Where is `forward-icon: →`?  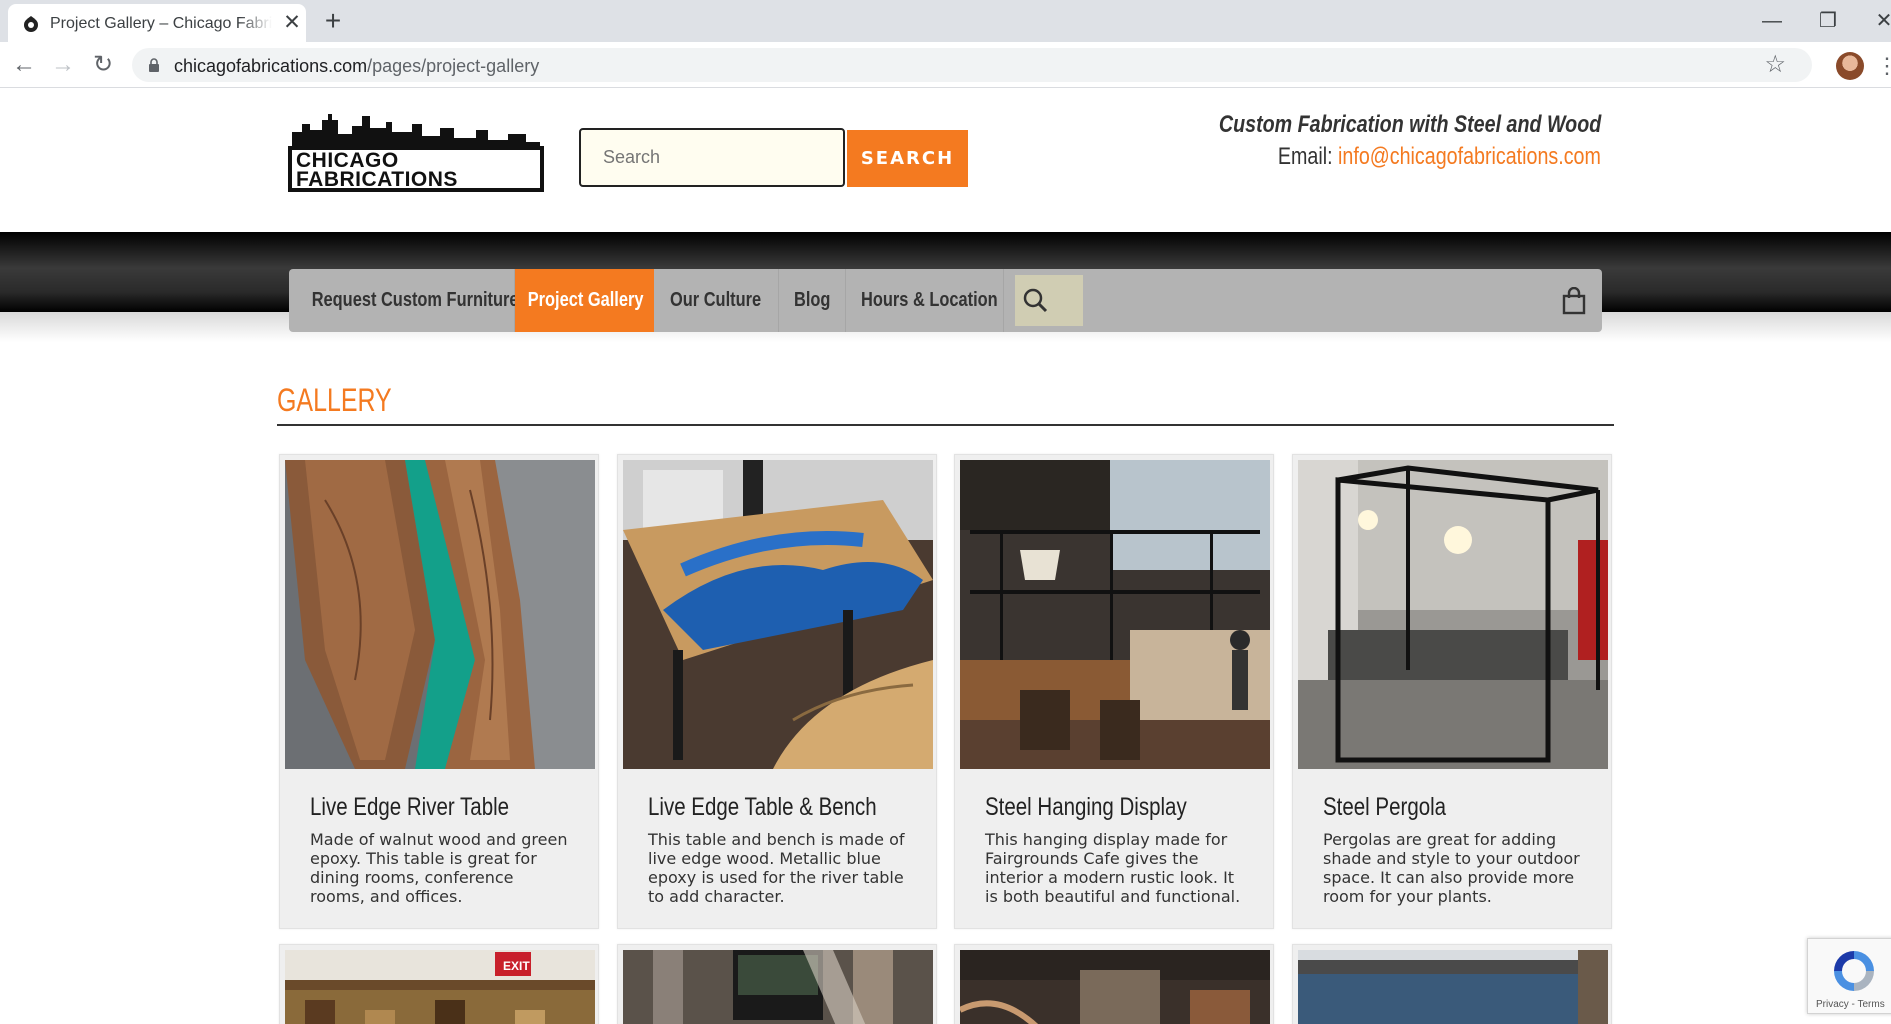
forward-icon: → is located at coordinates (63, 65).